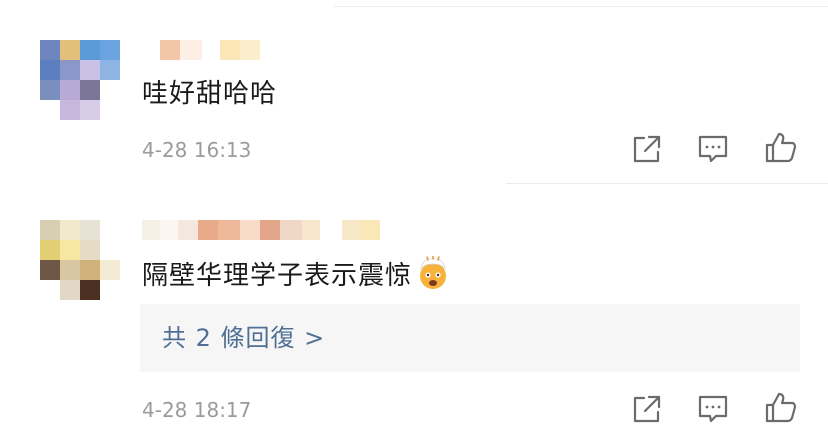  I want to click on comment-text-1: 哇好甜哈哈, so click(210, 94).